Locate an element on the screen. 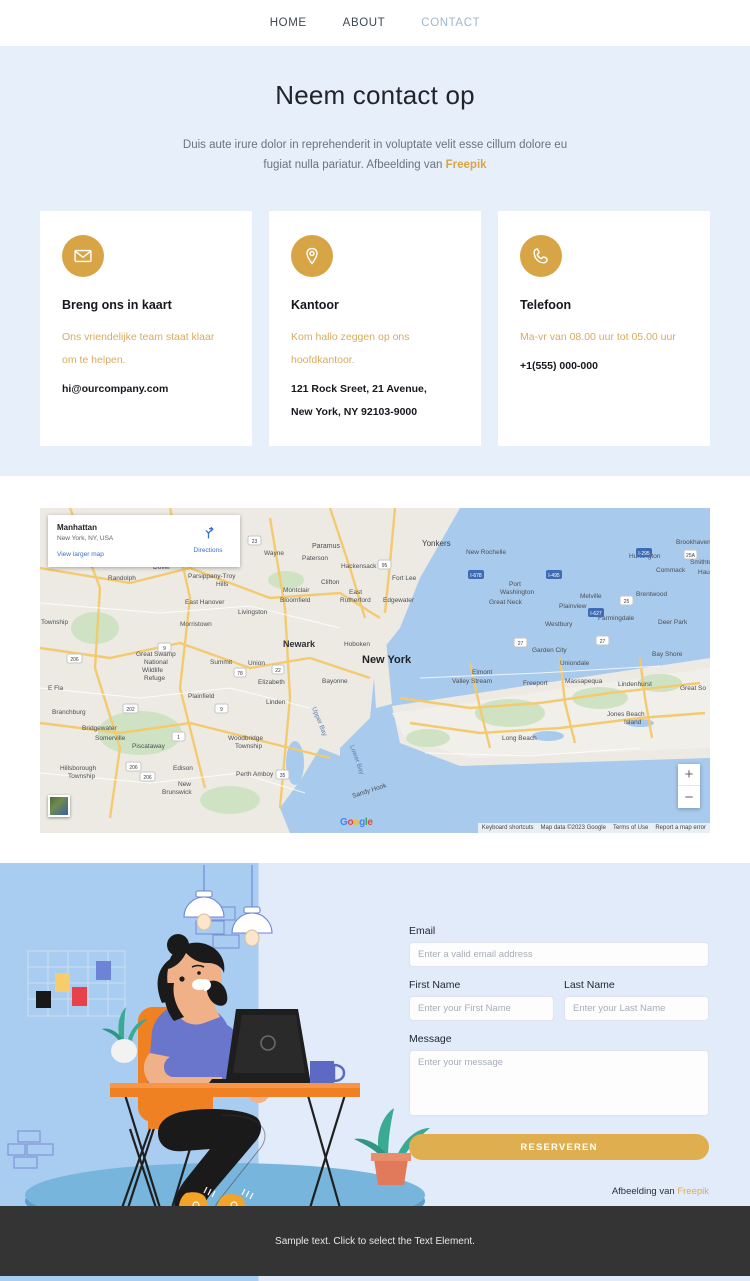 This screenshot has height=1281, width=750. svg-text: Garden City is located at coordinates (549, 650).